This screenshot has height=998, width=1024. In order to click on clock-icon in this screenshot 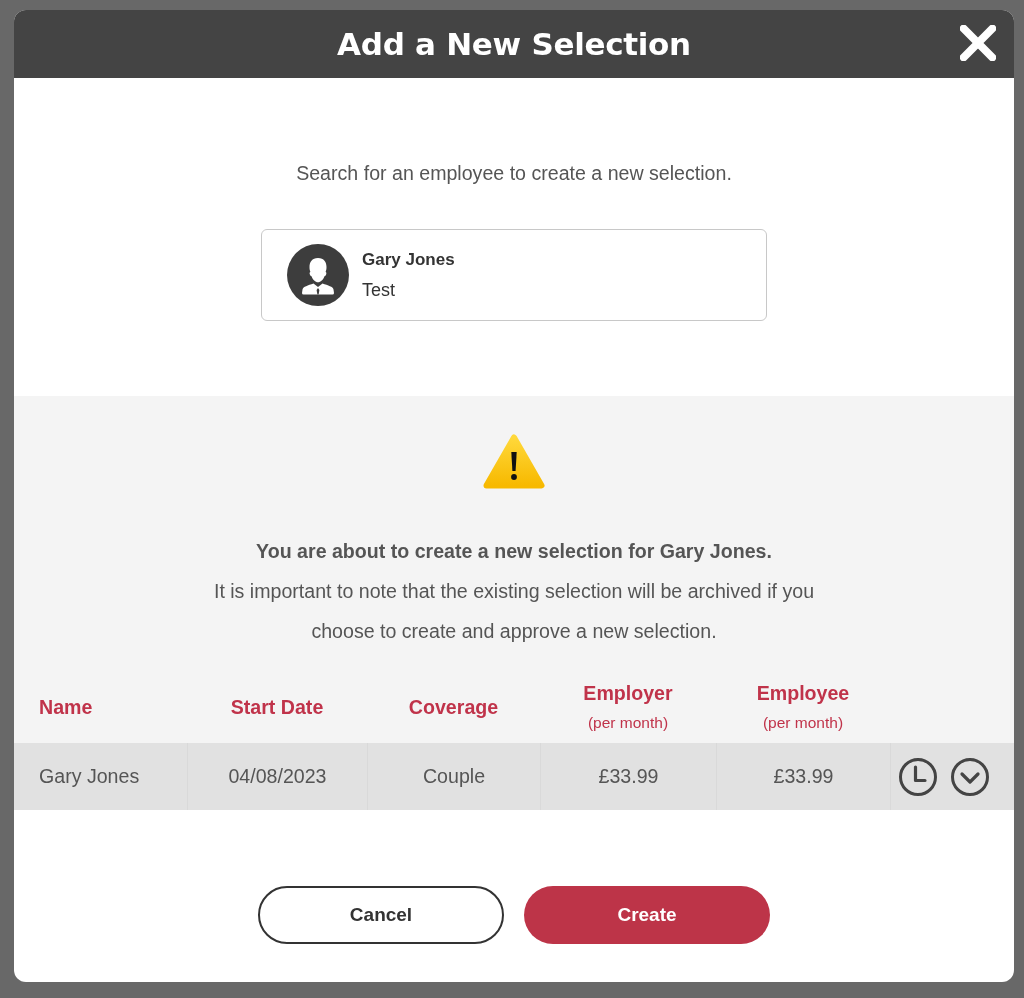, I will do `click(918, 776)`.